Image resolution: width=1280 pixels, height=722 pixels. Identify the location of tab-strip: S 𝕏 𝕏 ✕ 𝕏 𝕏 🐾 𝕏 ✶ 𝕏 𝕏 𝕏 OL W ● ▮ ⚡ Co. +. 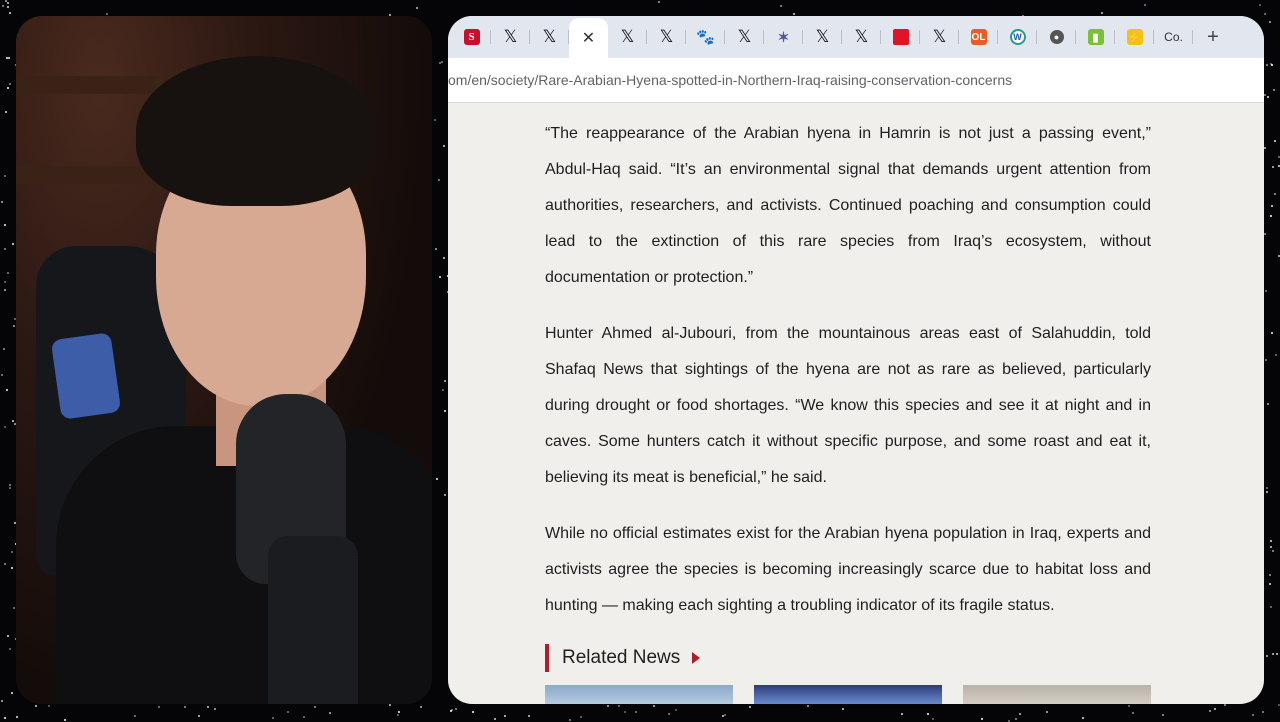
(856, 37).